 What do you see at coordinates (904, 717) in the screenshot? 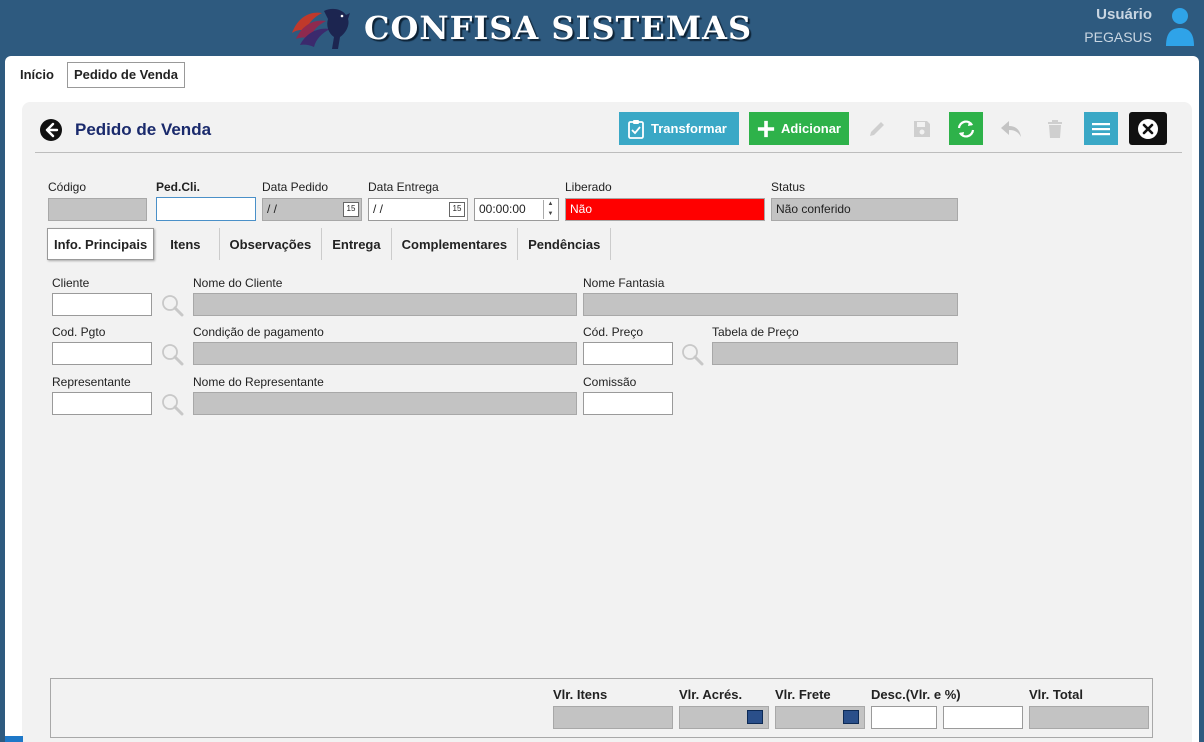
I see `desc-value-field` at bounding box center [904, 717].